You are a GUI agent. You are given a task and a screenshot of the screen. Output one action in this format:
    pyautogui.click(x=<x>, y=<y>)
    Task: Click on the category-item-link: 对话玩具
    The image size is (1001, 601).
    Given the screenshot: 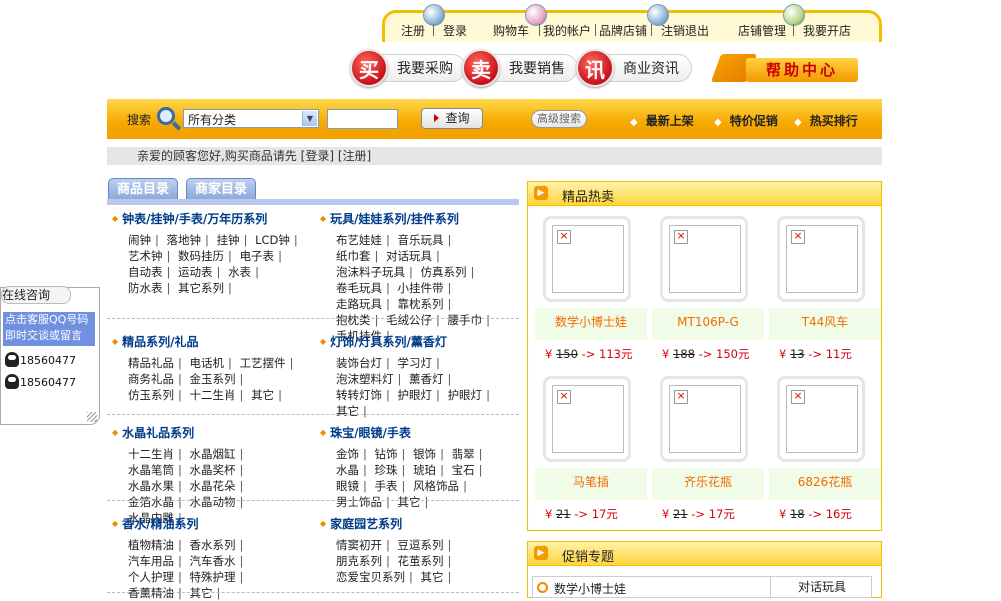 What is the action you would take?
    pyautogui.click(x=415, y=256)
    